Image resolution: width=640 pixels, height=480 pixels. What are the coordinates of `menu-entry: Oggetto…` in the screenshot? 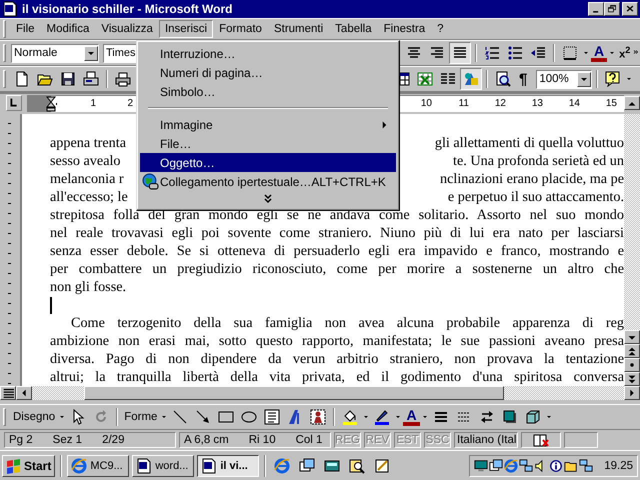 It's located at (268, 162).